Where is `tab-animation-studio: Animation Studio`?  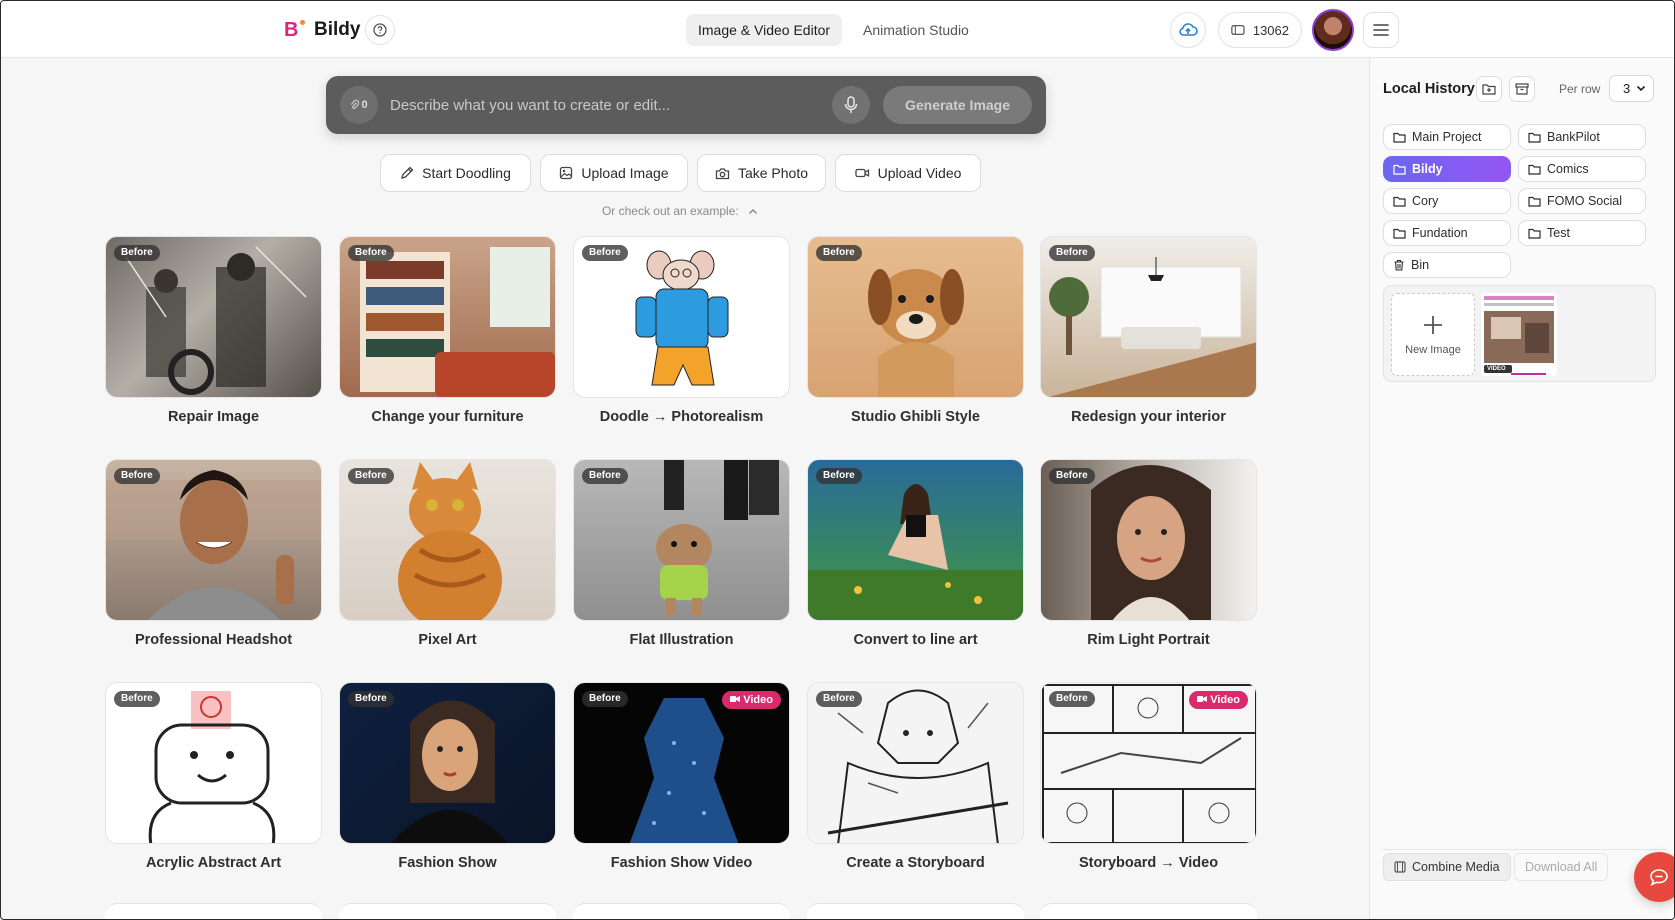
tab-animation-studio: Animation Studio is located at coordinates (916, 30).